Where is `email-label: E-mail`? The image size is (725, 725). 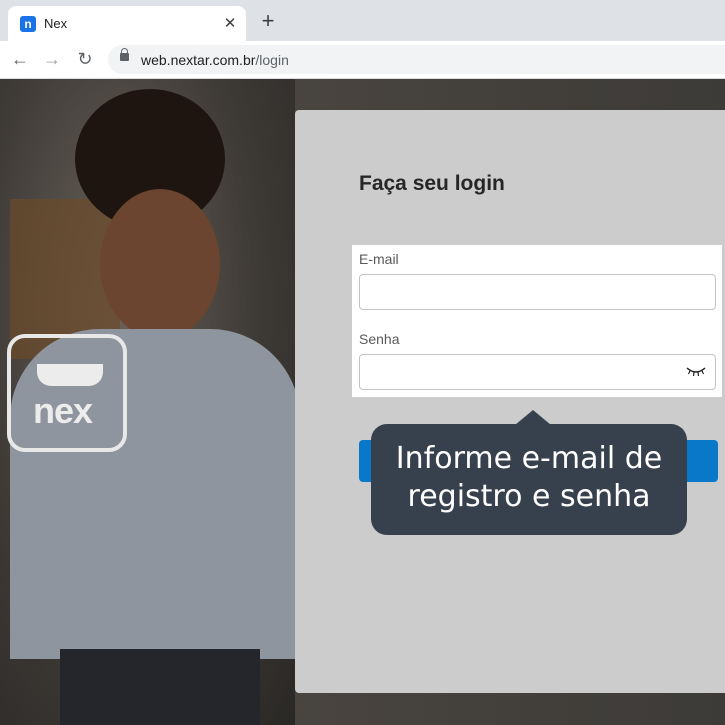
email-label: E-mail is located at coordinates (379, 259).